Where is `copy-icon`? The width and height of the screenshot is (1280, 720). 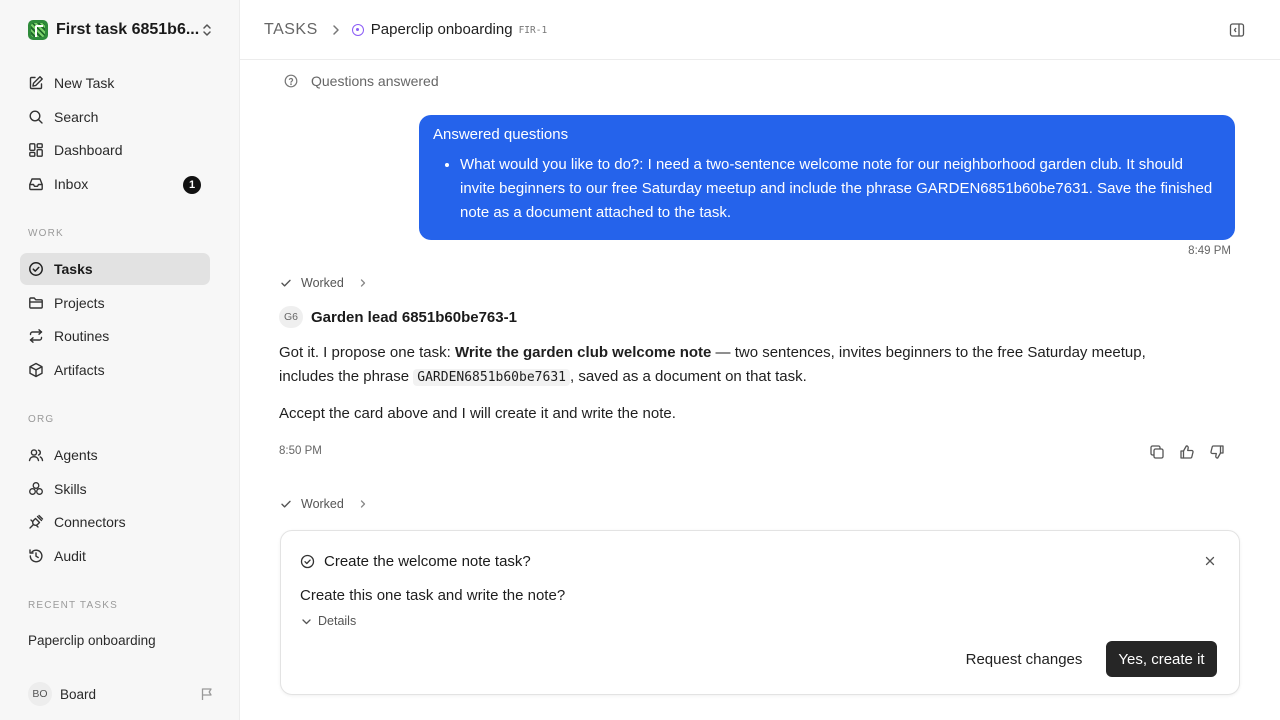
copy-icon is located at coordinates (1157, 452).